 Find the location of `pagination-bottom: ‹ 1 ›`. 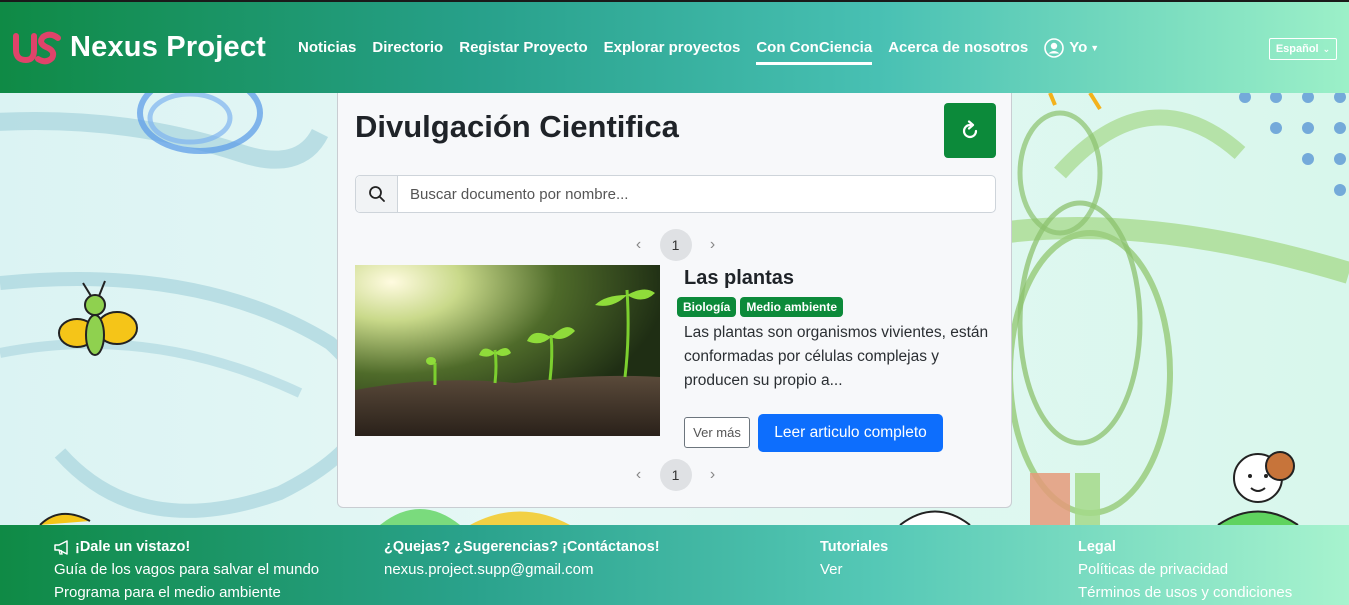

pagination-bottom: ‹ 1 › is located at coordinates (675, 475).